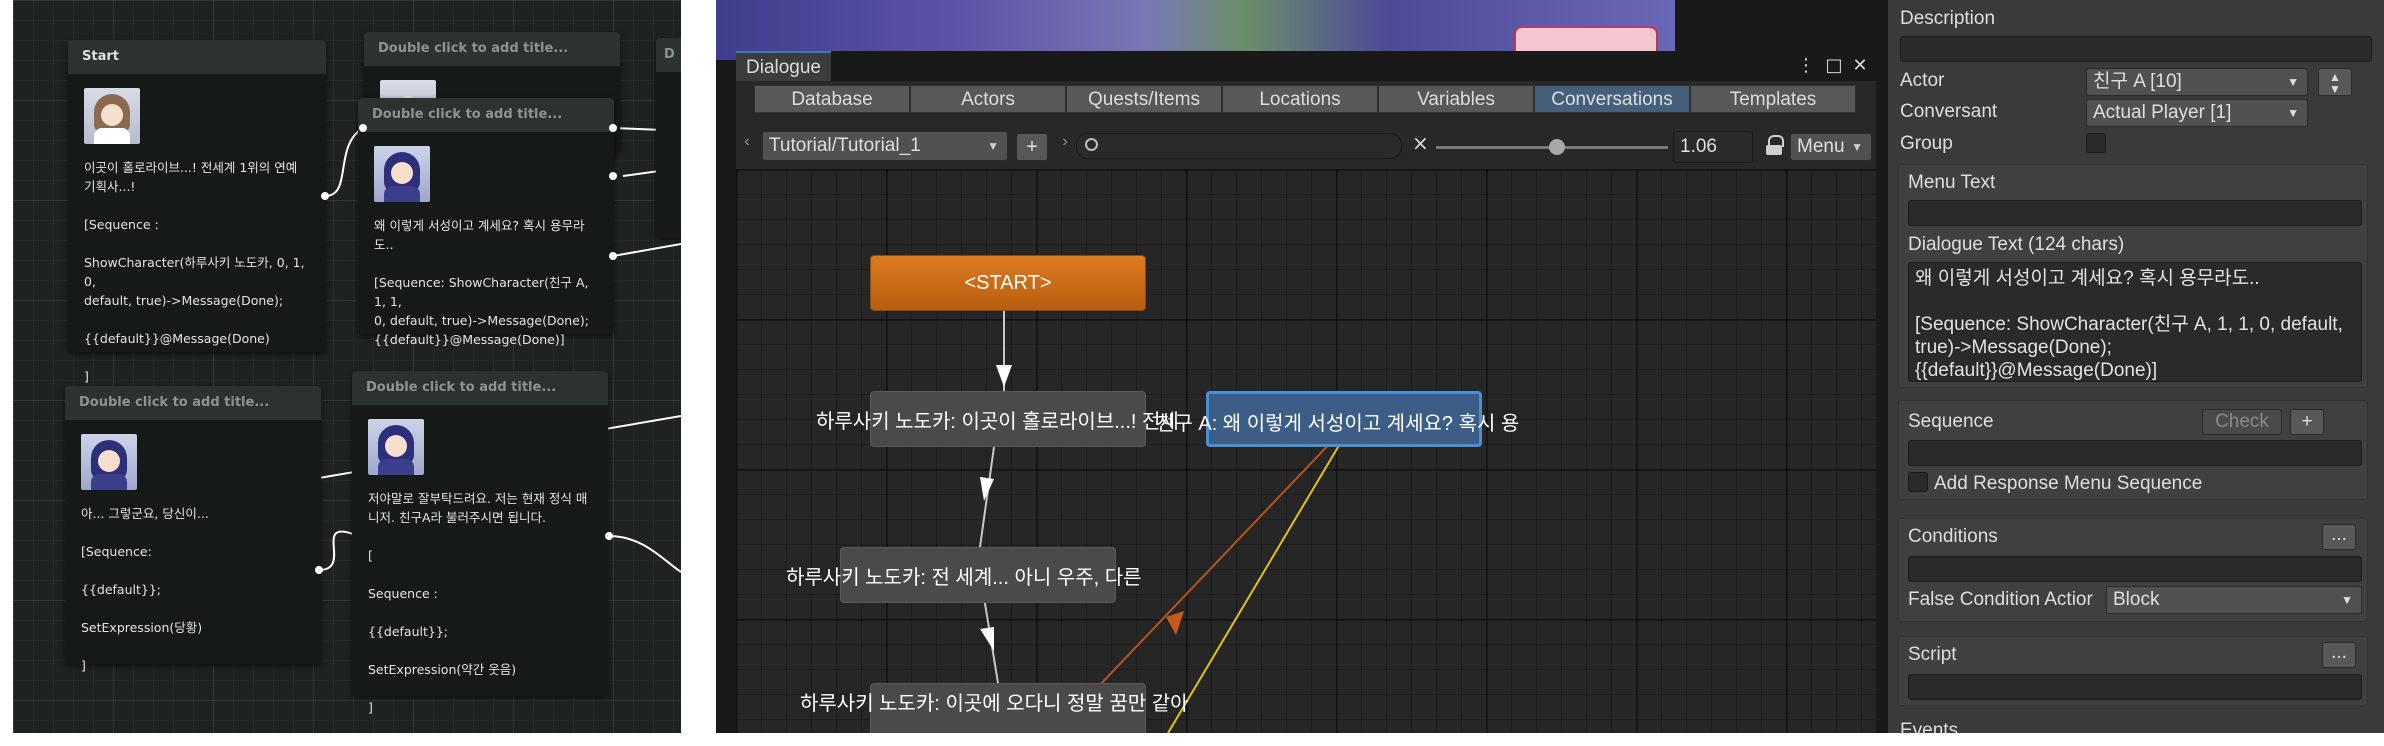 The width and height of the screenshot is (2384, 746). What do you see at coordinates (2016, 244) in the screenshot?
I see `dialogue-text-label: Dialogue Text (124 chars)` at bounding box center [2016, 244].